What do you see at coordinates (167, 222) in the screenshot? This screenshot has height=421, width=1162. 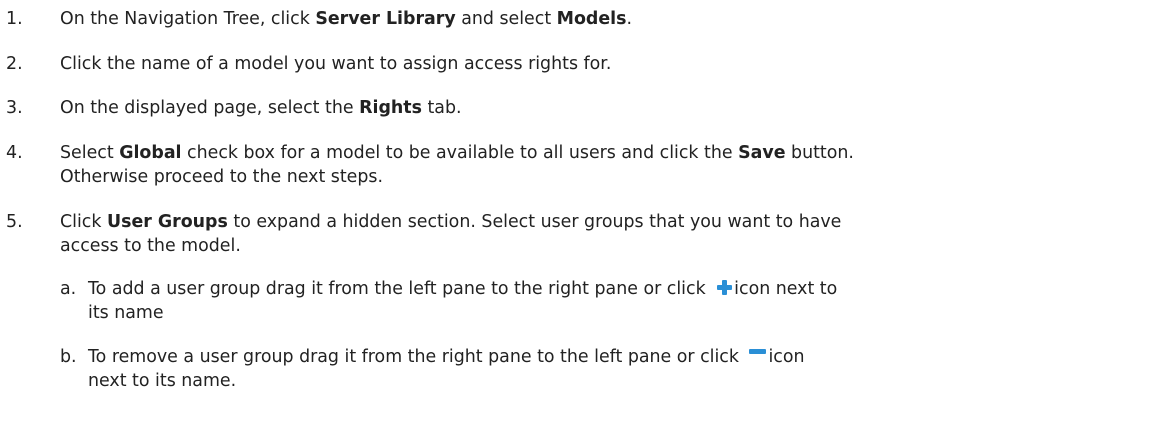 I see `ui-term-user-groups: User Groups` at bounding box center [167, 222].